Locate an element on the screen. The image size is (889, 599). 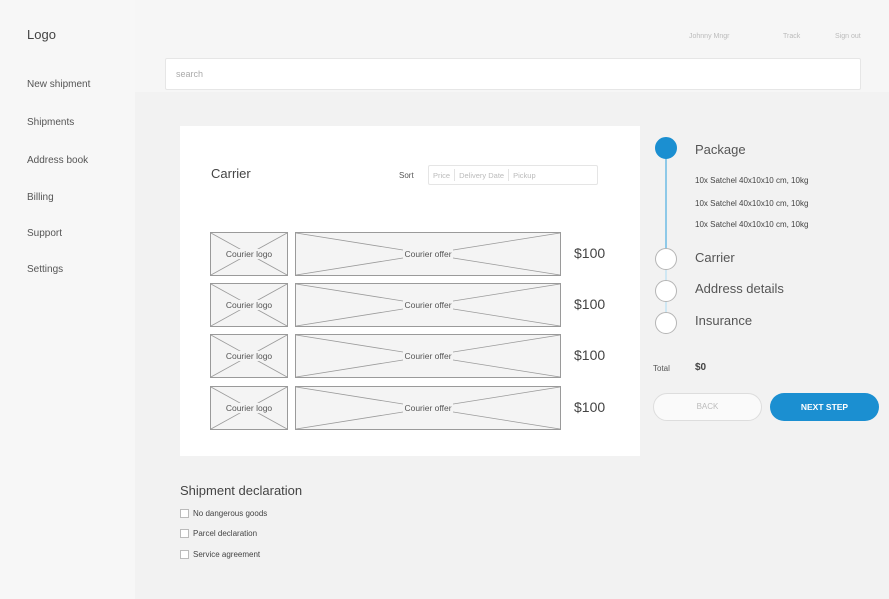
search-input is located at coordinates (513, 74).